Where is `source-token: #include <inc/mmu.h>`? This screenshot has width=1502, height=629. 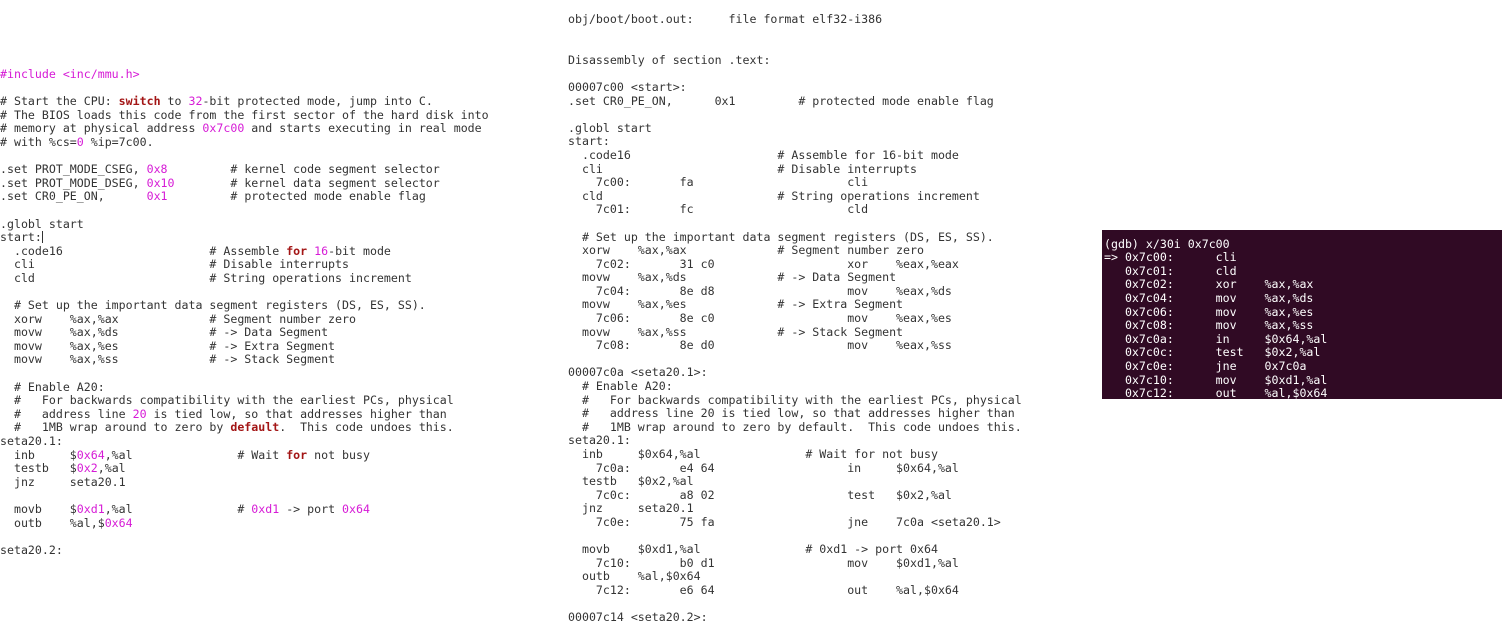
source-token: #include <inc/mmu.h> is located at coordinates (70, 74).